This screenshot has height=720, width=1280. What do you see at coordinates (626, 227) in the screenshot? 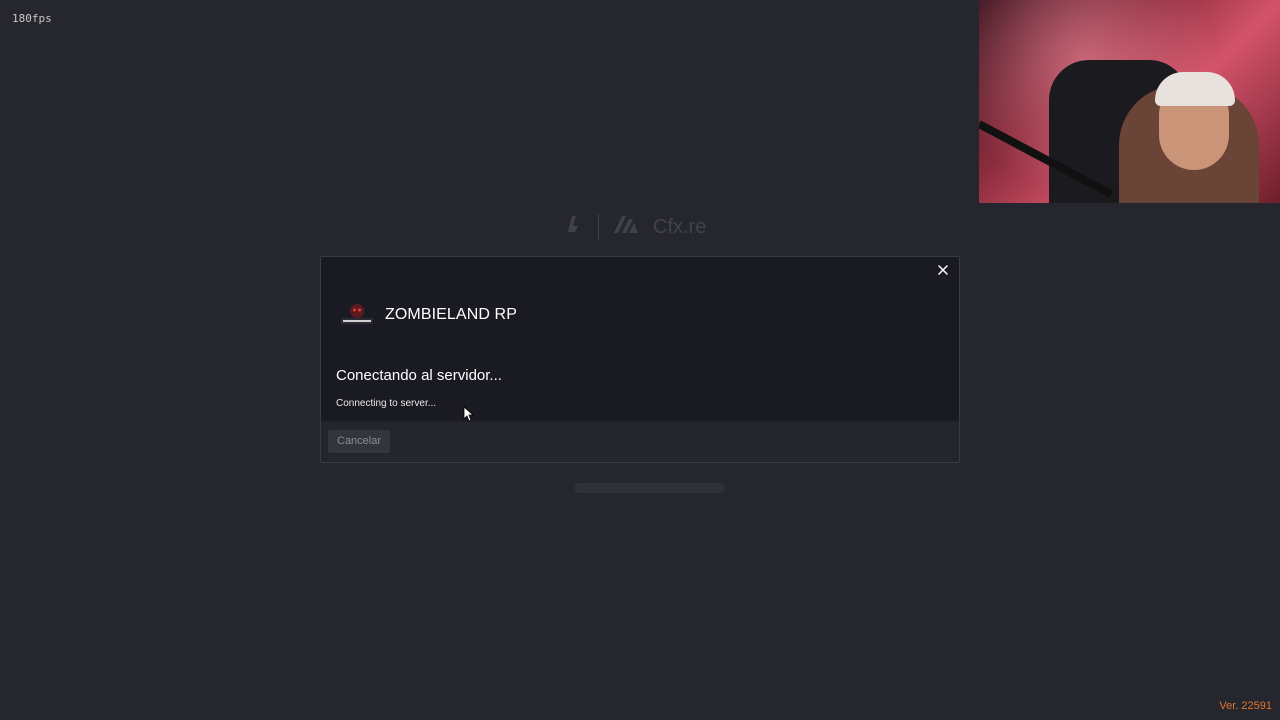
I see `cfx-logo-icon` at bounding box center [626, 227].